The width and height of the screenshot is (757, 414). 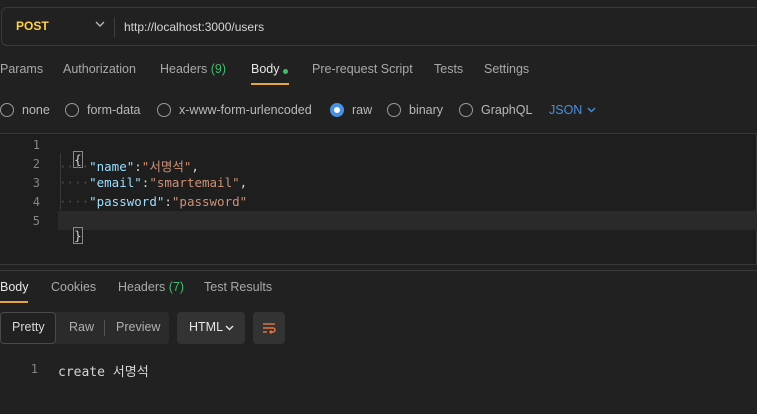 I want to click on response-tab-headers: Headers (7), so click(x=151, y=287).